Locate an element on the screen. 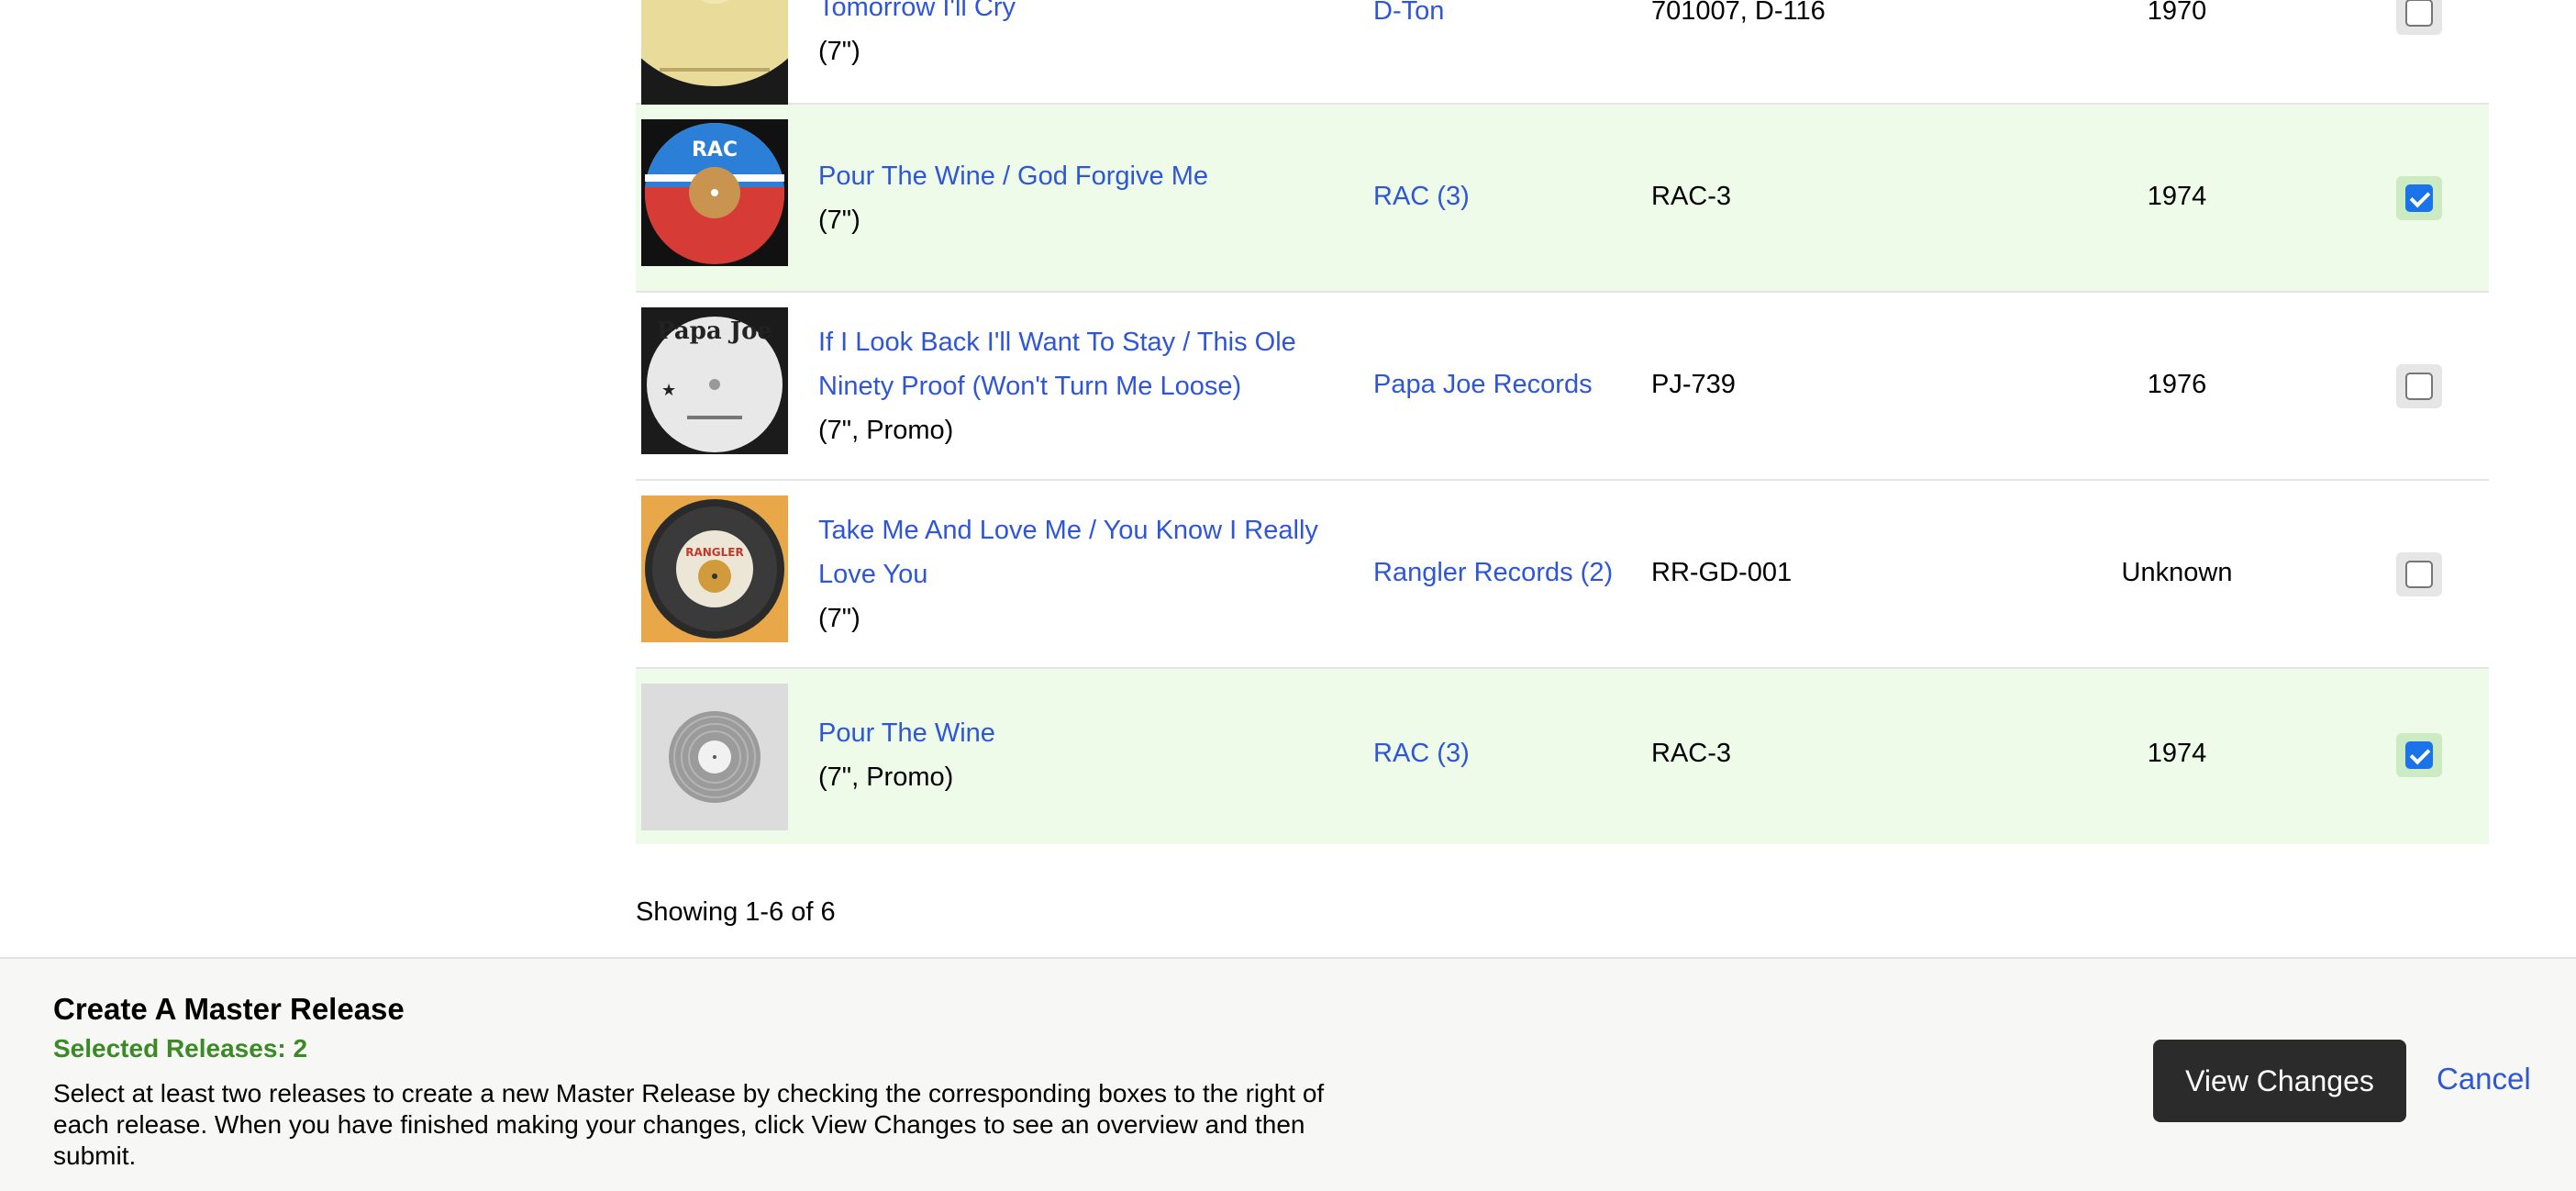  release-title-cell: Tomorrow I'll Cry (7") is located at coordinates (1079, 36).